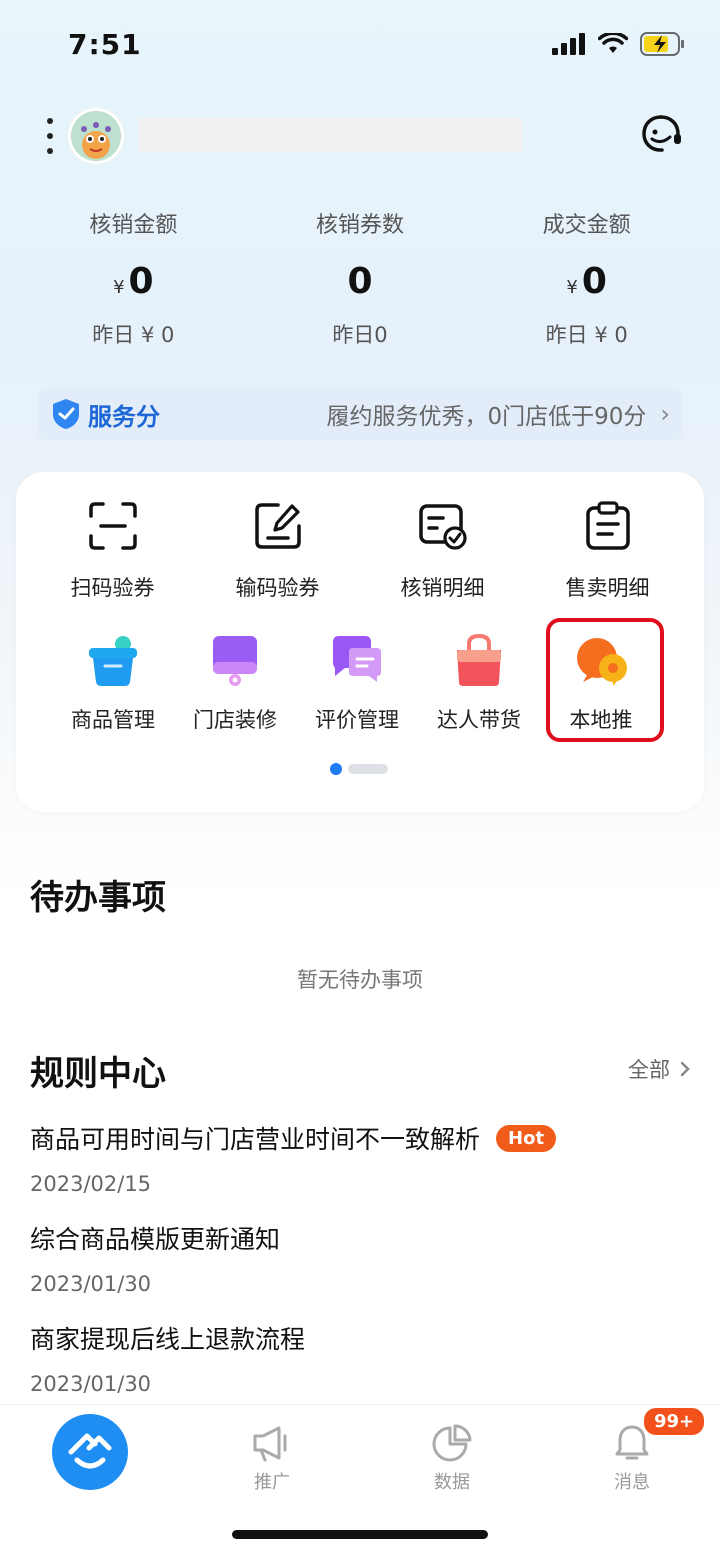 This screenshot has height=1559, width=720. Describe the element at coordinates (91, 1184) in the screenshot. I see `rule-date: 2023/02/15` at that location.